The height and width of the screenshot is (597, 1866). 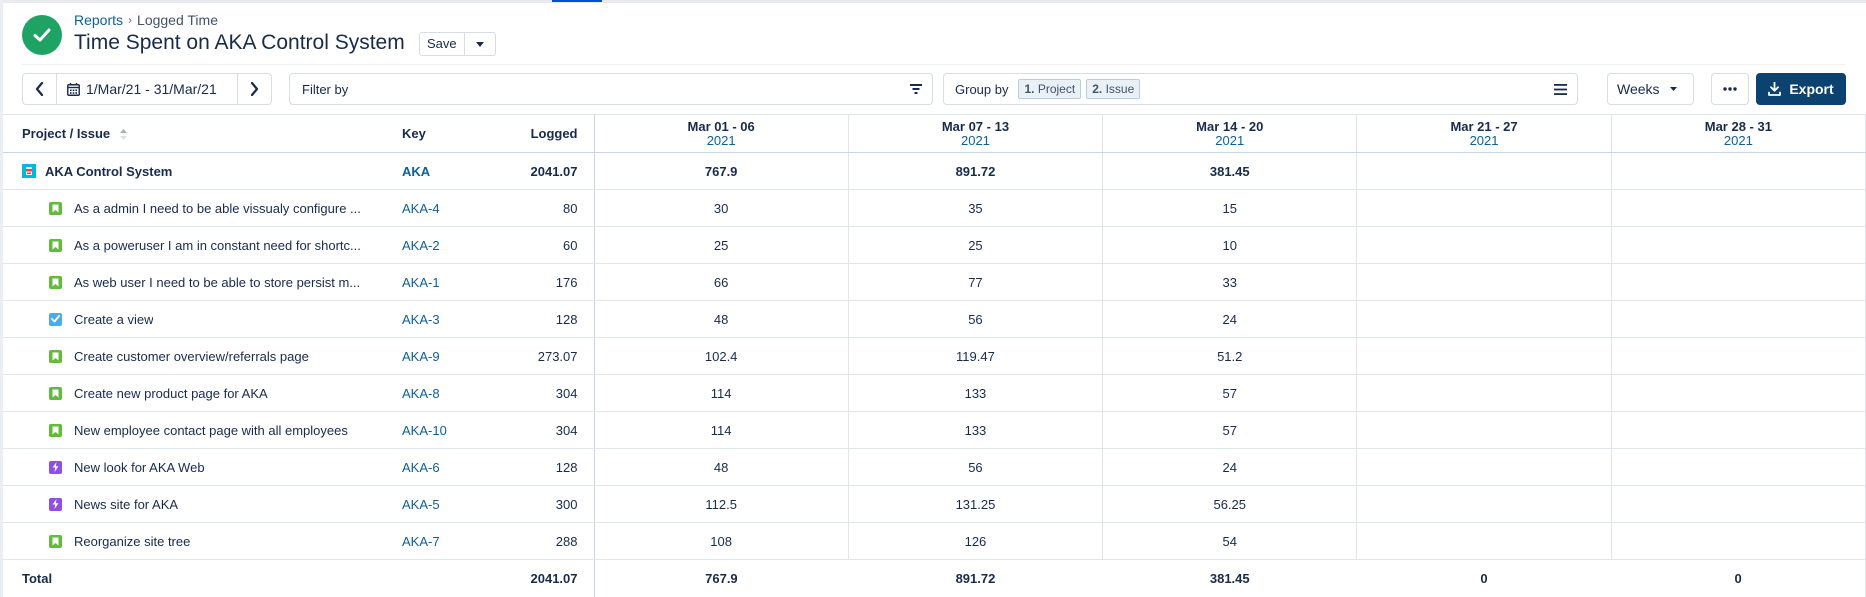 I want to click on group-by-label: Group by, so click(x=982, y=89).